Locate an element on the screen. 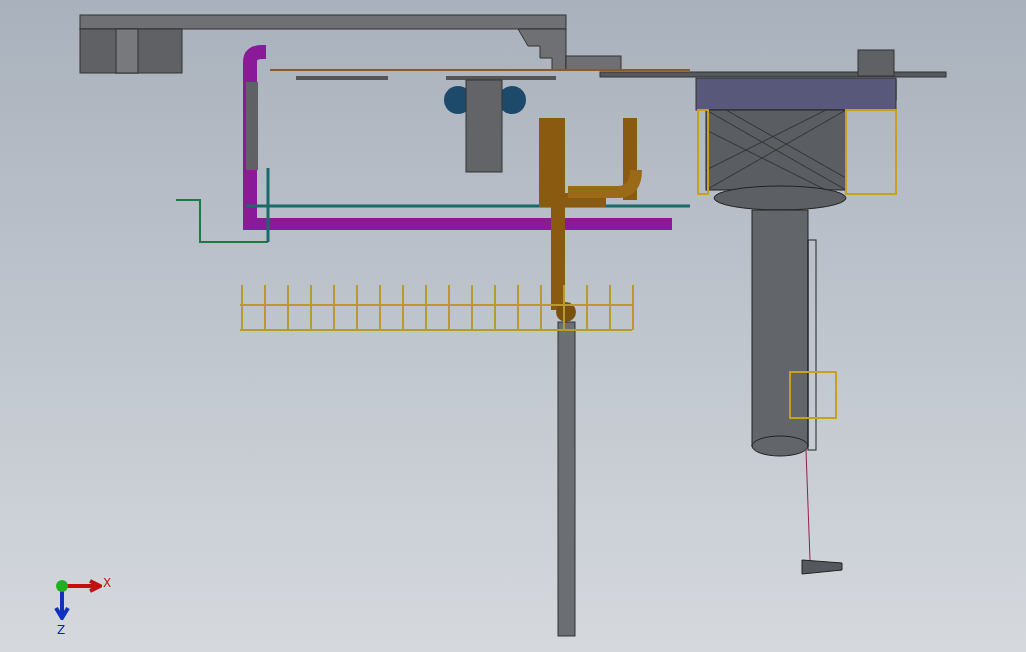 This screenshot has width=1026, height=652. axis-label: X is located at coordinates (107, 583).